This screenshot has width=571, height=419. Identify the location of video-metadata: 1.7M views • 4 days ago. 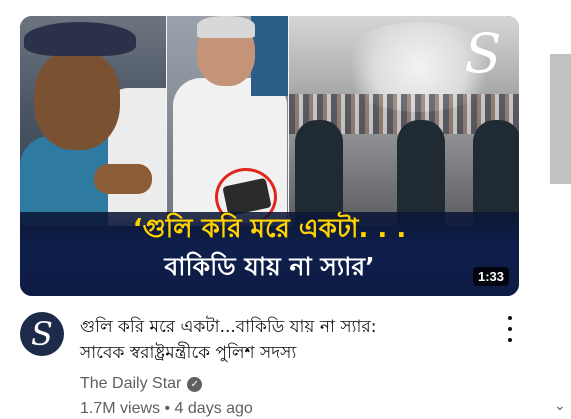
(166, 409).